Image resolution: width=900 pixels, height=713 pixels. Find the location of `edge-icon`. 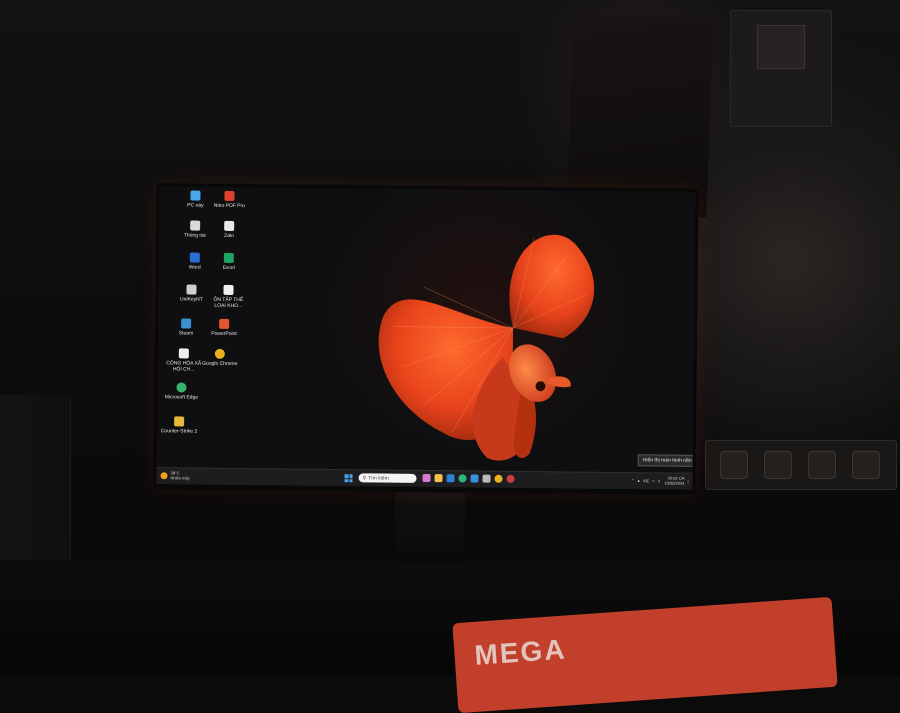

edge-icon is located at coordinates (181, 387).